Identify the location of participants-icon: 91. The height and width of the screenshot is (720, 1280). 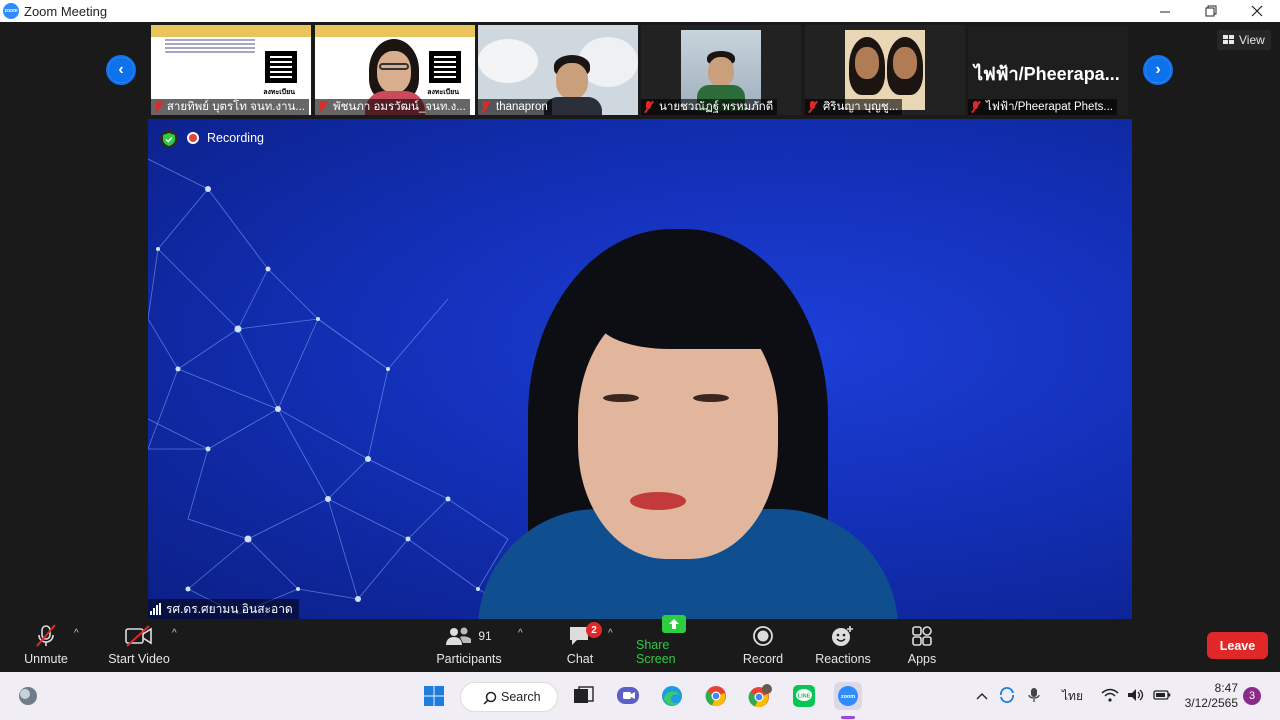
(469, 636).